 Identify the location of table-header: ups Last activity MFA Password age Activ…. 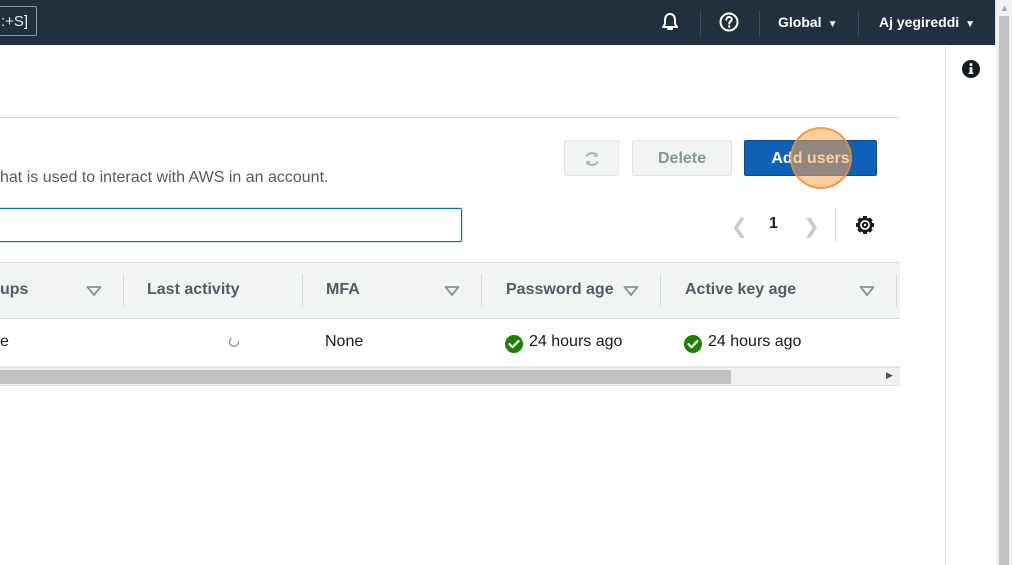
(450, 290).